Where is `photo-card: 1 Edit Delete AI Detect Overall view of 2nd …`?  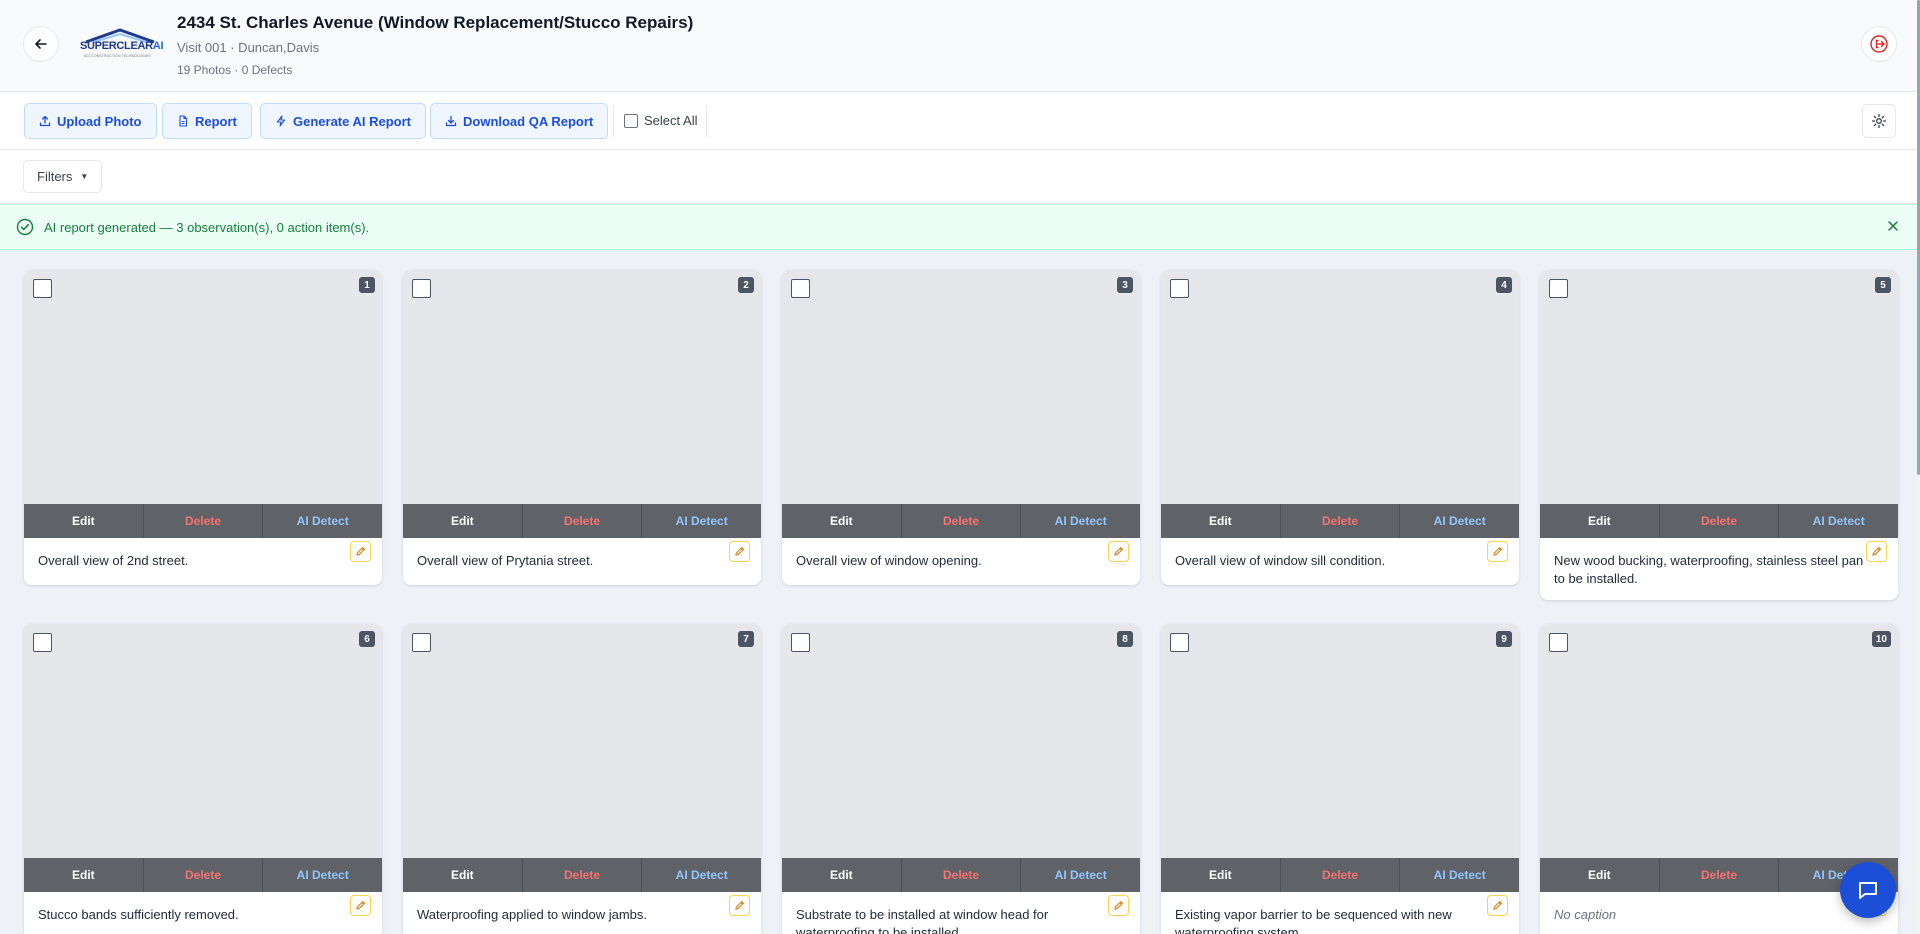
photo-card: 1 Edit Delete AI Detect Overall view of 2nd … is located at coordinates (203, 427).